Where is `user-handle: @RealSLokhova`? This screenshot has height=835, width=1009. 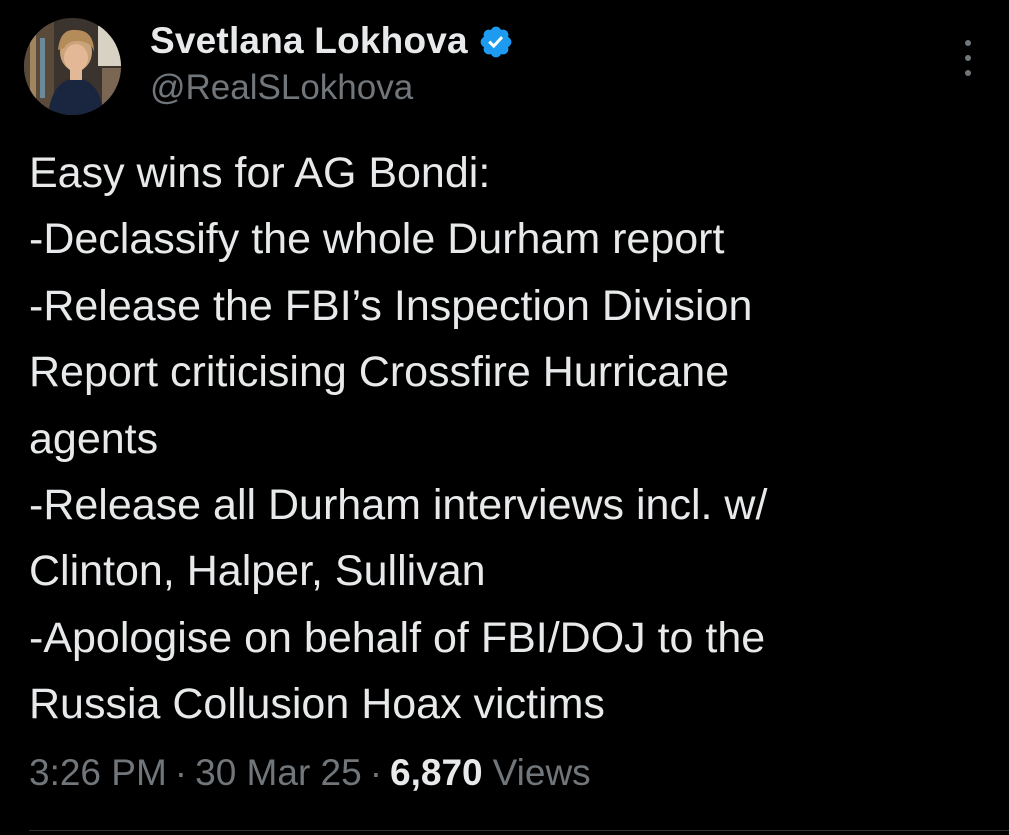
user-handle: @RealSLokhova is located at coordinates (281, 88).